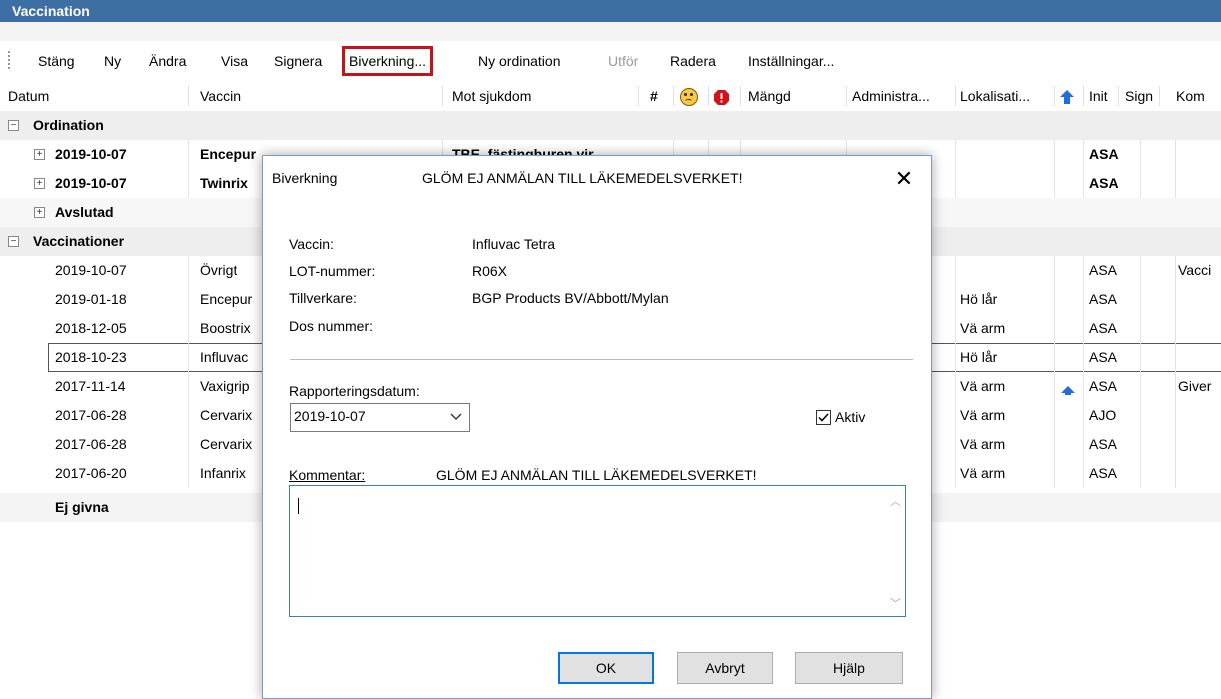 Image resolution: width=1221 pixels, height=699 pixels. What do you see at coordinates (654, 96) in the screenshot?
I see `column-header-number: #` at bounding box center [654, 96].